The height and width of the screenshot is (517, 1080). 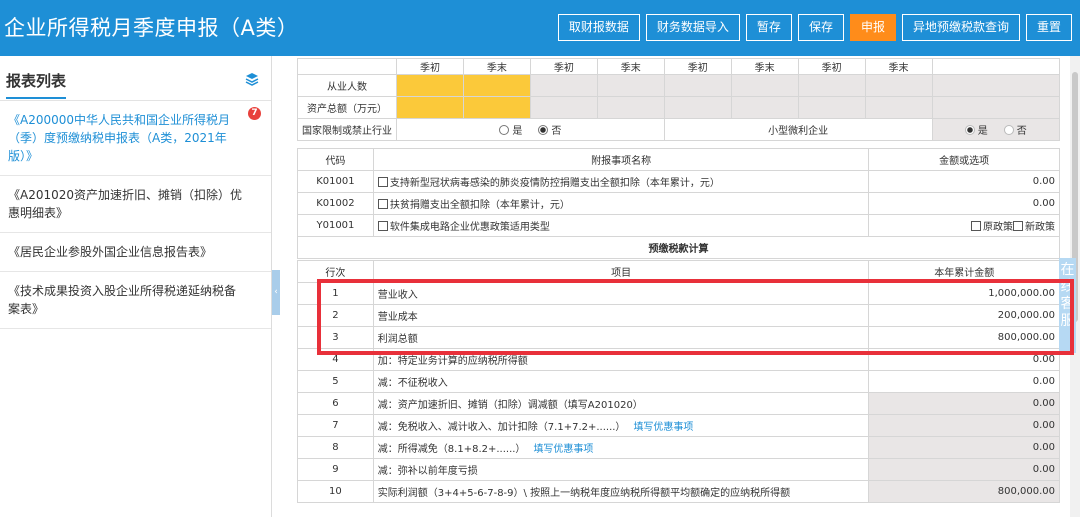 I want to click on employees-label: 从业人数, so click(x=347, y=85).